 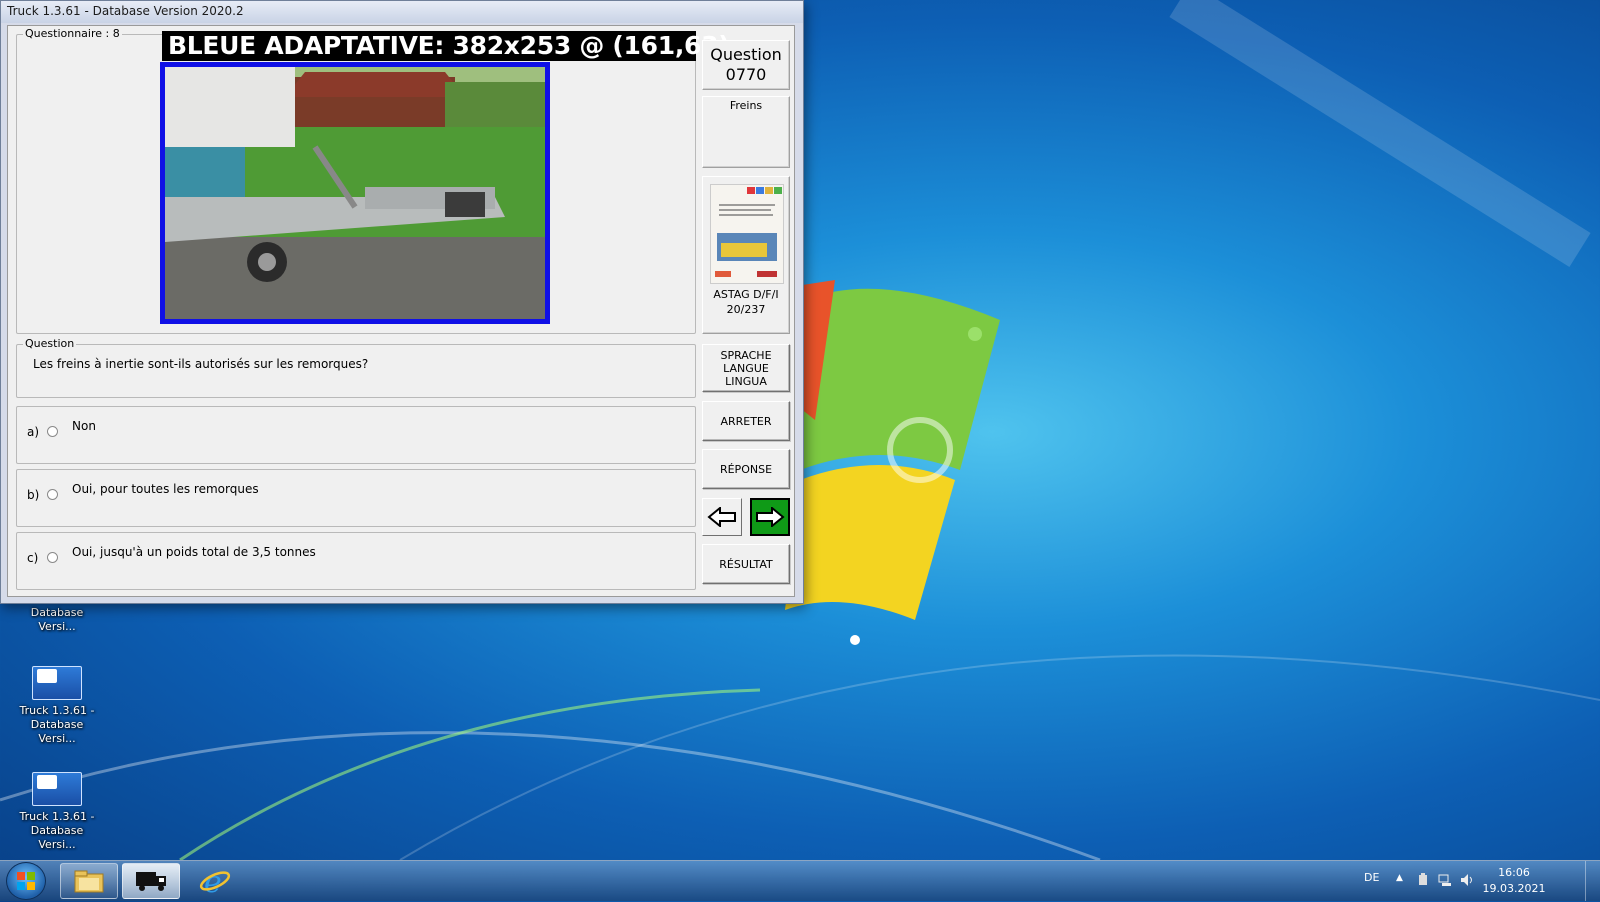 I want to click on svg-text: e, so click(x=213, y=881).